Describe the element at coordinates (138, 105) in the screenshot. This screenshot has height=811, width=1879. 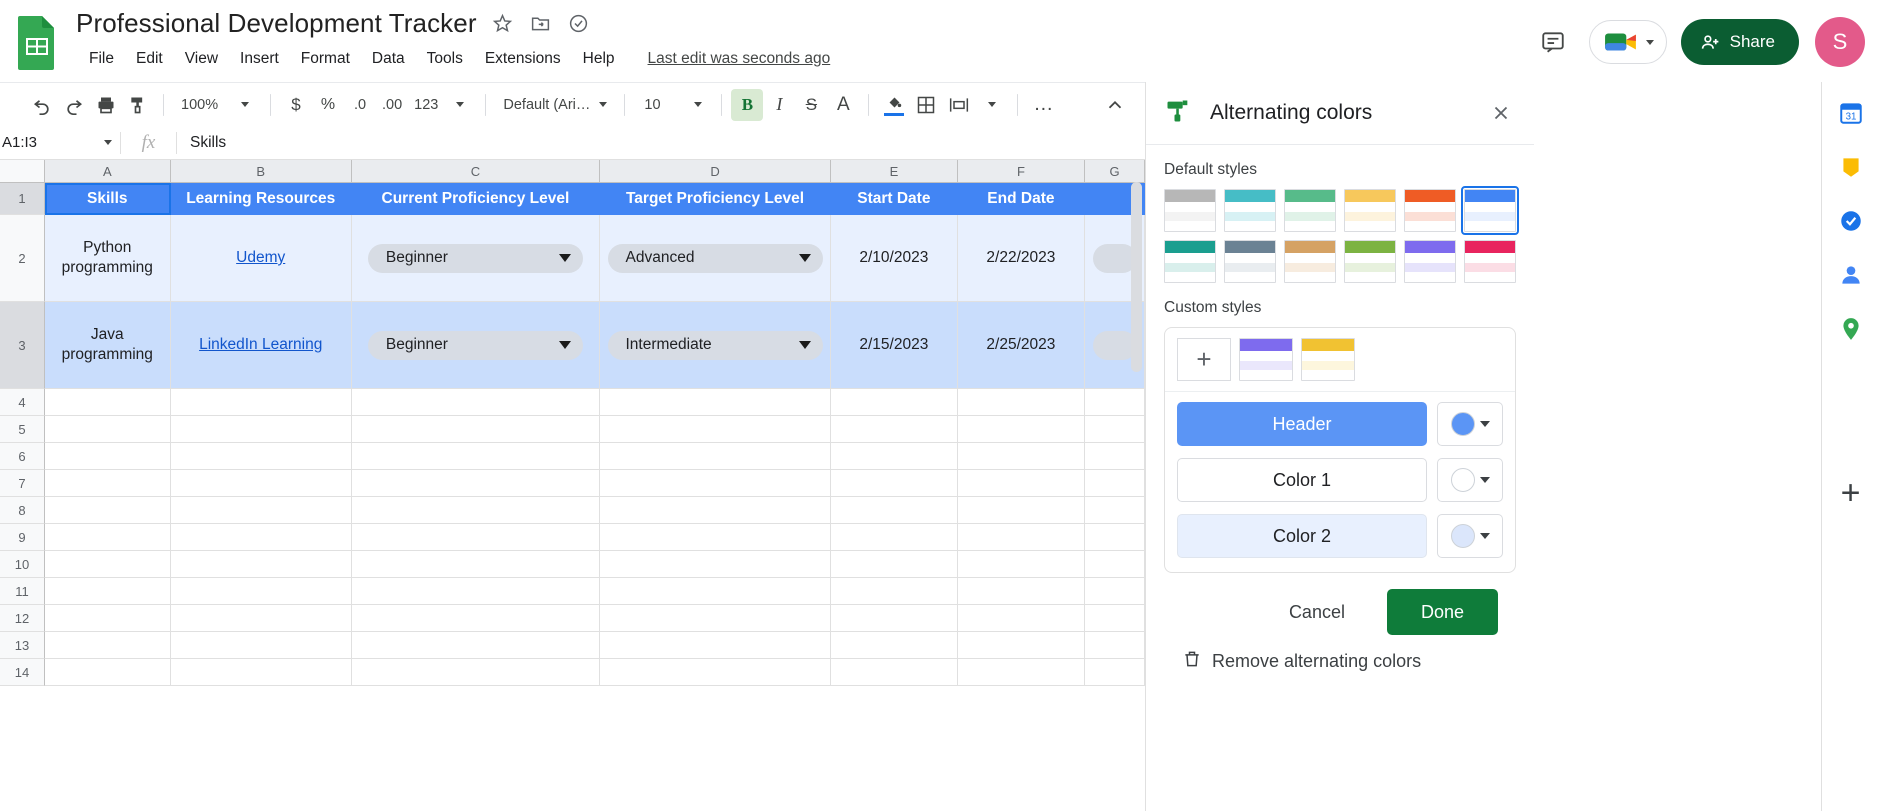
I see `paint-format-icon` at that location.